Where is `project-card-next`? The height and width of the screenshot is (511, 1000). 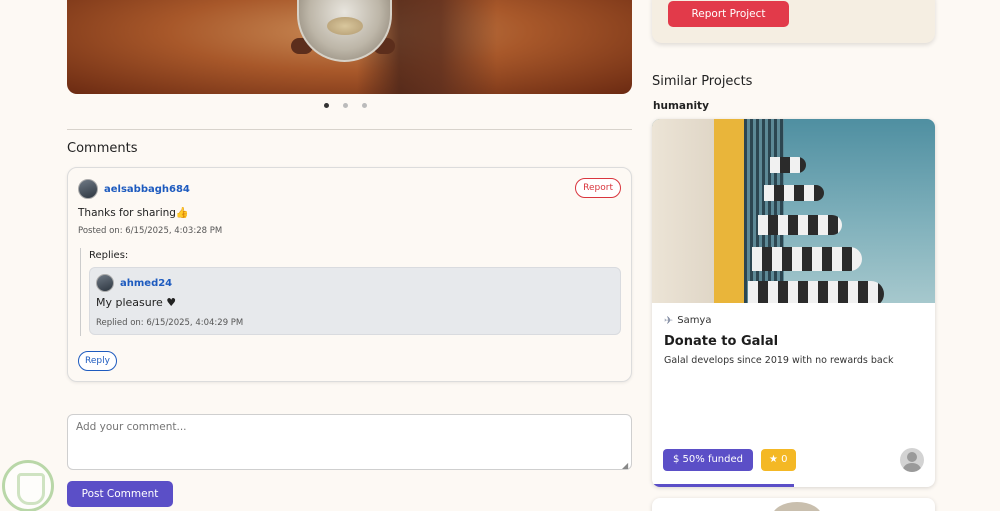 project-card-next is located at coordinates (793, 504).